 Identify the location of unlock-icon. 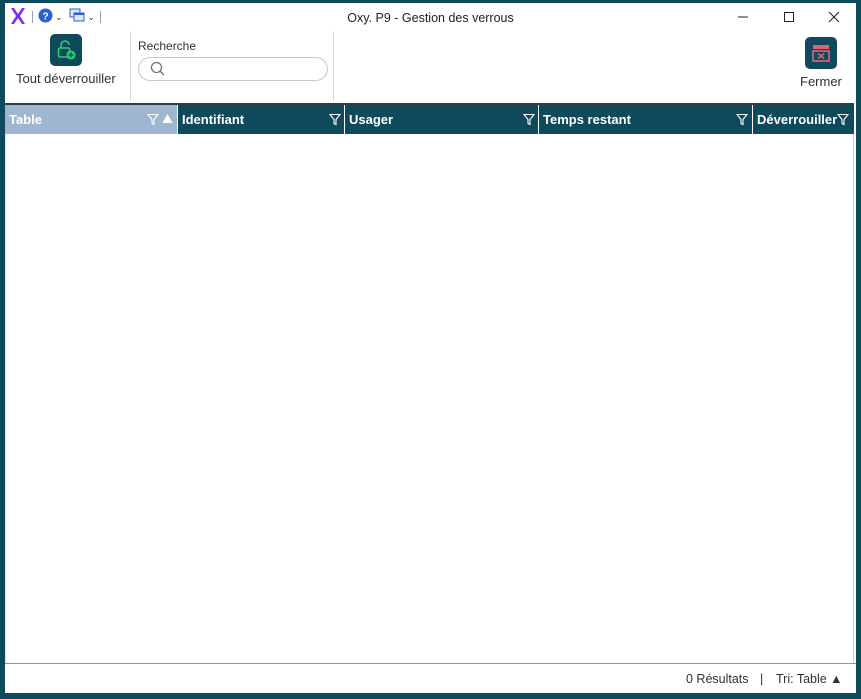
(65, 50).